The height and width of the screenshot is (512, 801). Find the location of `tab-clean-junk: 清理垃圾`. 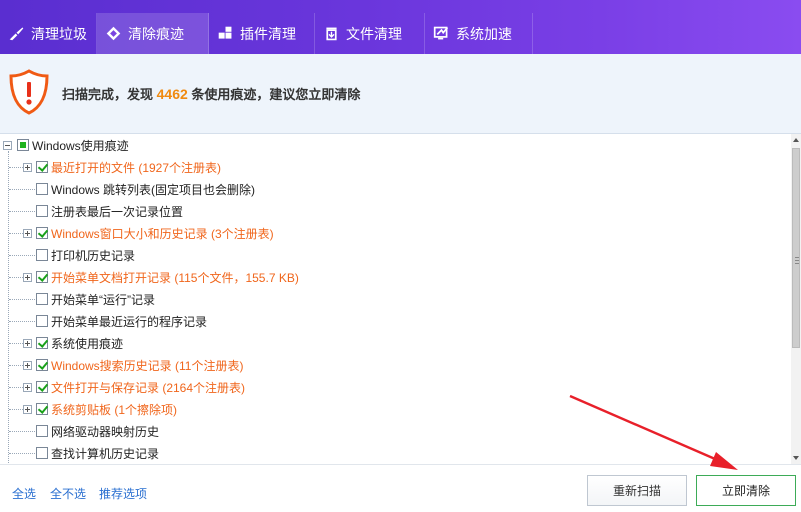

tab-clean-junk: 清理垃圾 is located at coordinates (48, 33).